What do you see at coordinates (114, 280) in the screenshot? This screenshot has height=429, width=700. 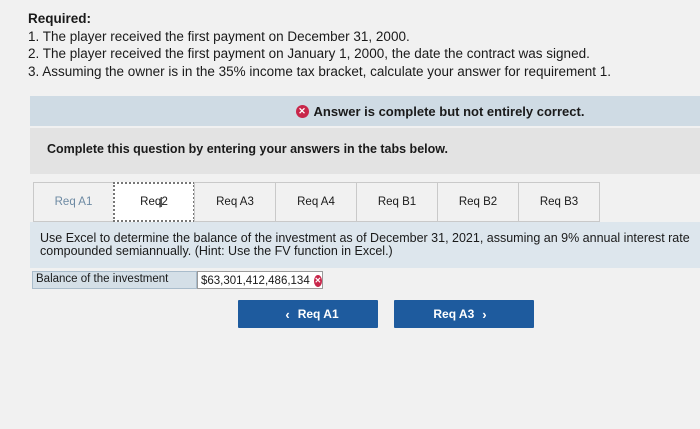 I see `balance-label: Balance of the investment` at bounding box center [114, 280].